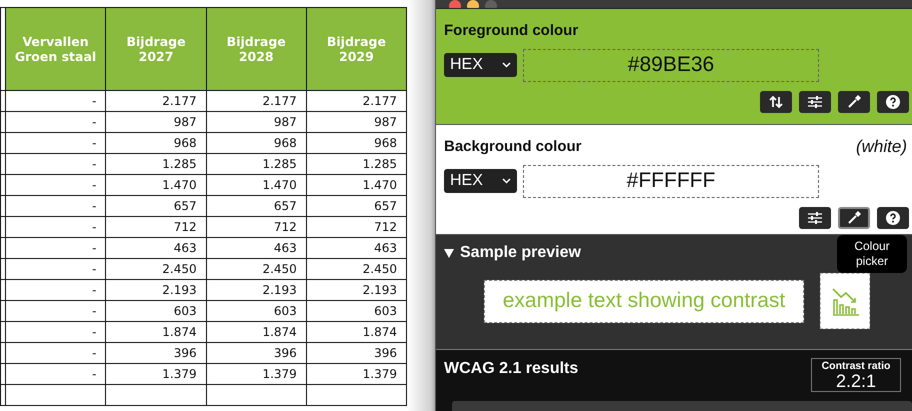 This screenshot has height=411, width=912. I want to click on section-toggle: Sample preview, so click(512, 248).